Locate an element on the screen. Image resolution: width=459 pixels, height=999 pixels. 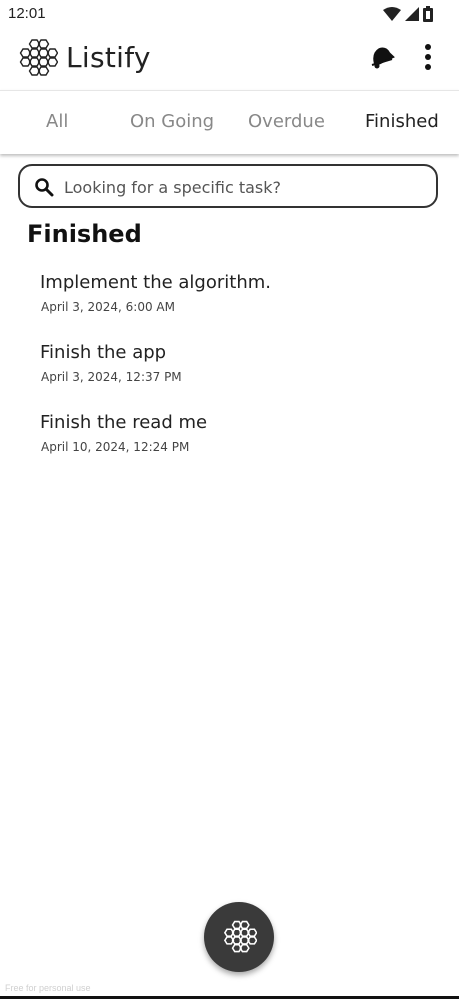
hexagon-cluster-icon is located at coordinates (240, 936).